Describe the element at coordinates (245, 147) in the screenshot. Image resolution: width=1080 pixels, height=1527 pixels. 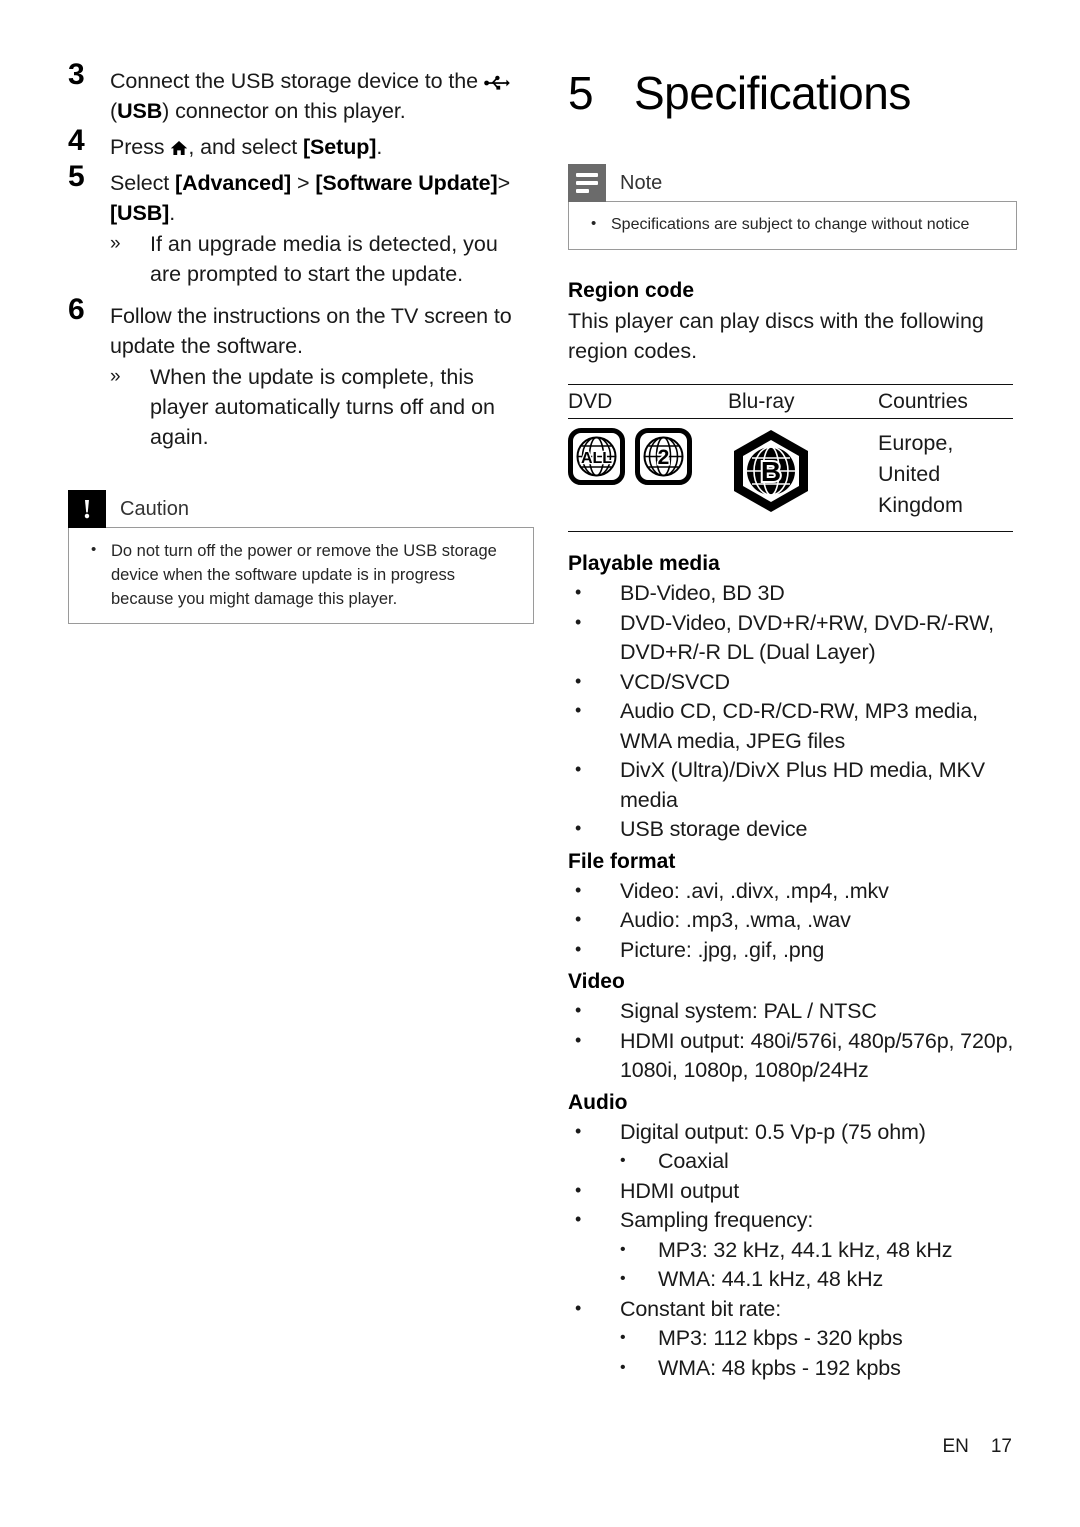
I see `step-4-and-select: , and select` at that location.